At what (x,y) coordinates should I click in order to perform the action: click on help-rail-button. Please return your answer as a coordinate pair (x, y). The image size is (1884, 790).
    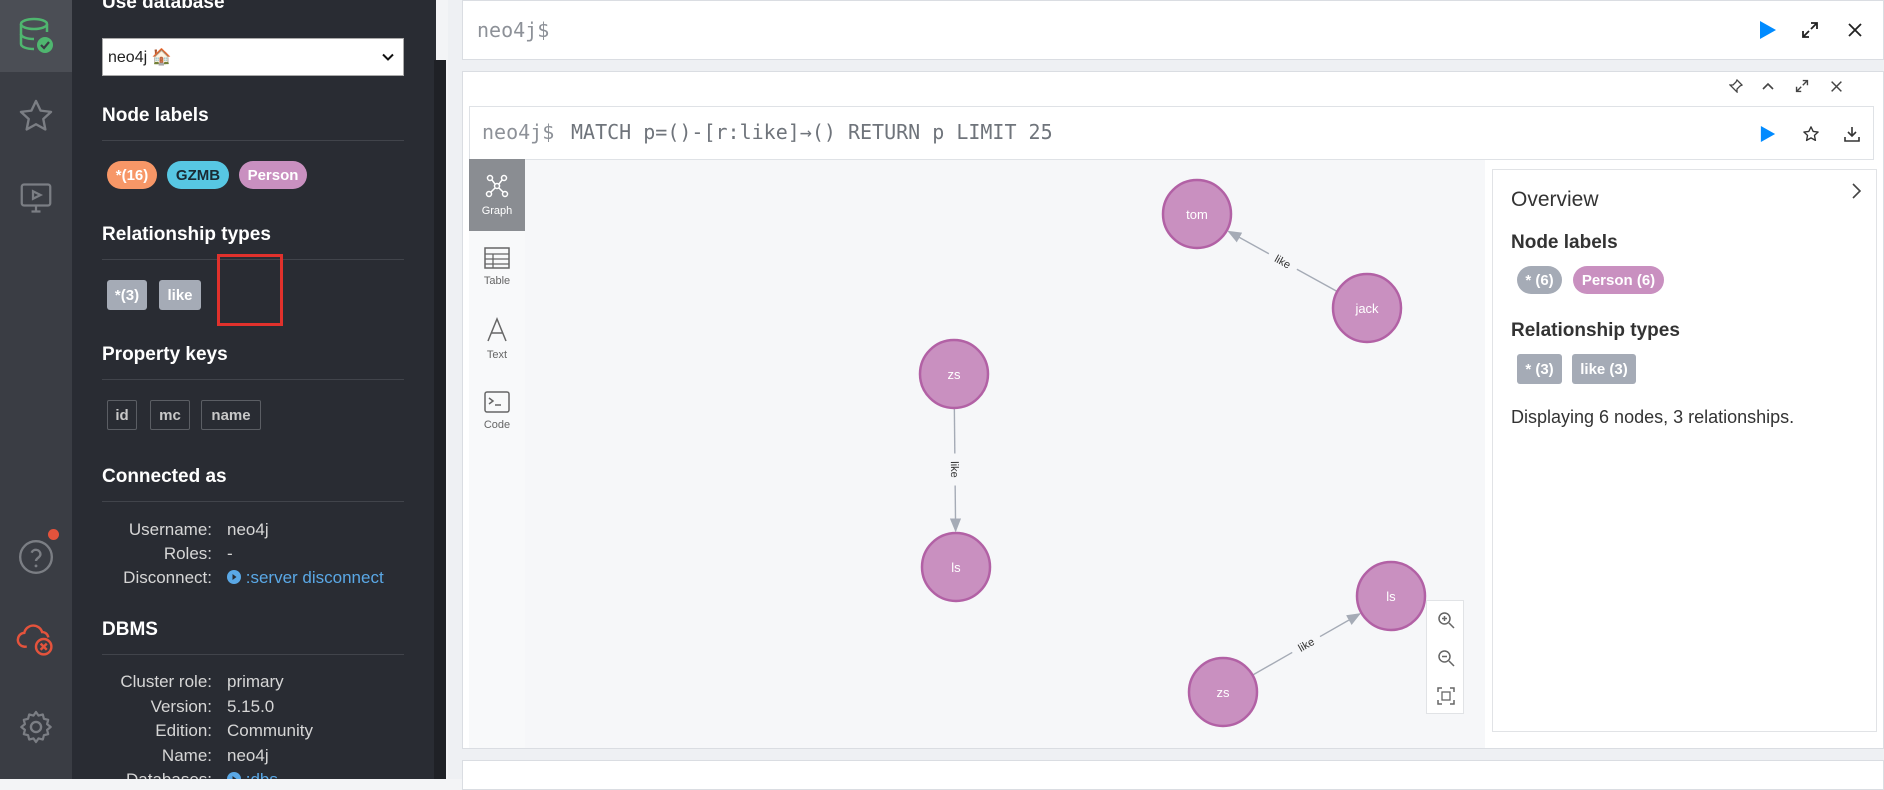
    Looking at the image, I should click on (36, 557).